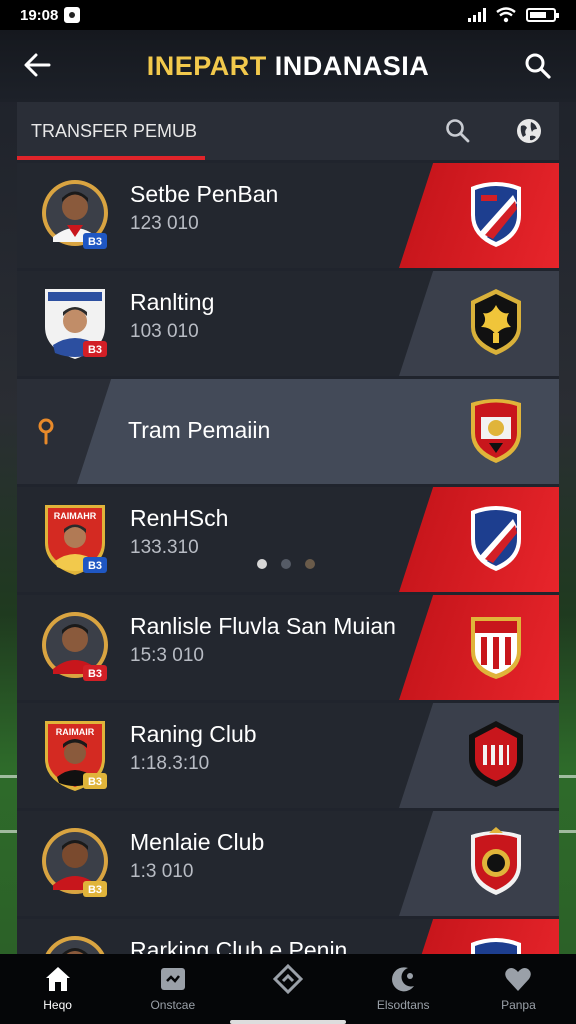  I want to click on row-title: Setbe PenBan, so click(204, 194).